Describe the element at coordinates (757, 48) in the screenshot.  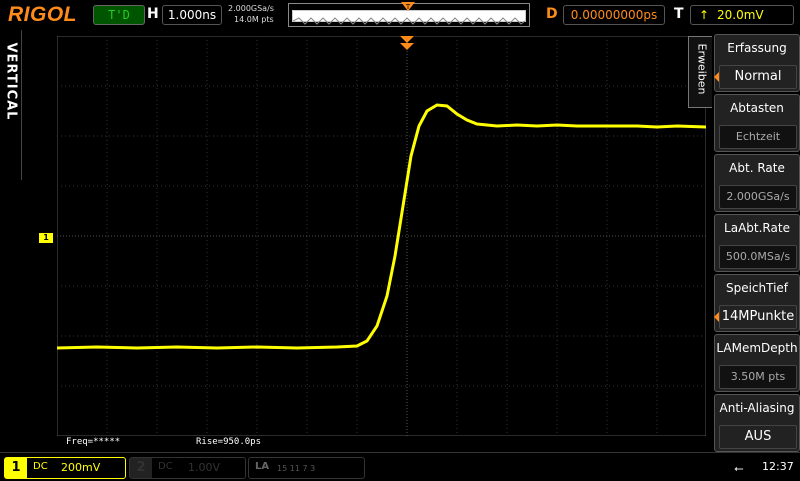
I see `menu-item-title: Erfassung` at that location.